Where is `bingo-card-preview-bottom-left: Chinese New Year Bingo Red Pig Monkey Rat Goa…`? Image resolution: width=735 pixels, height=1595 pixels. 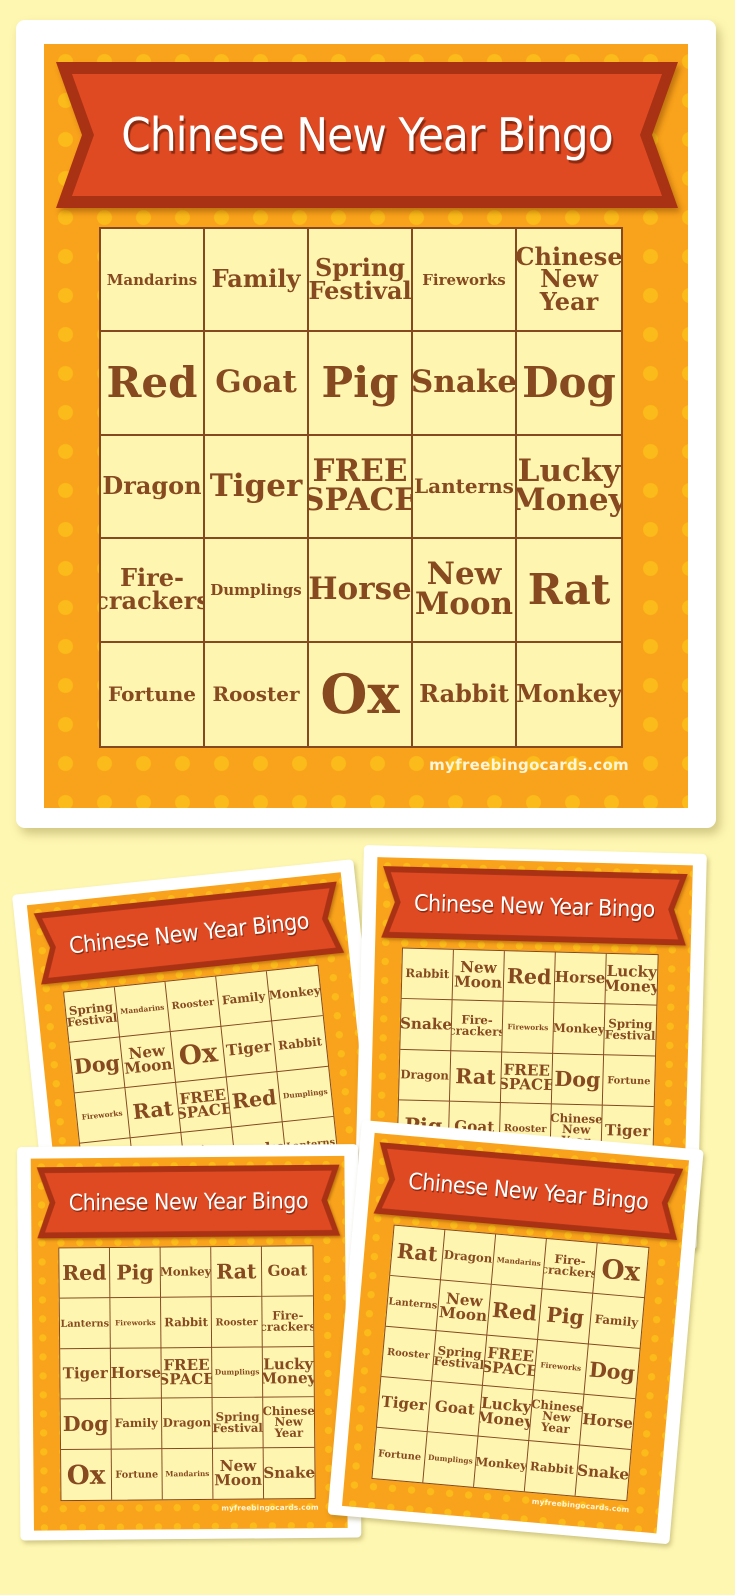 bingo-card-preview-bottom-left: Chinese New Year Bingo Red Pig Monkey Rat Goa… is located at coordinates (189, 1342).